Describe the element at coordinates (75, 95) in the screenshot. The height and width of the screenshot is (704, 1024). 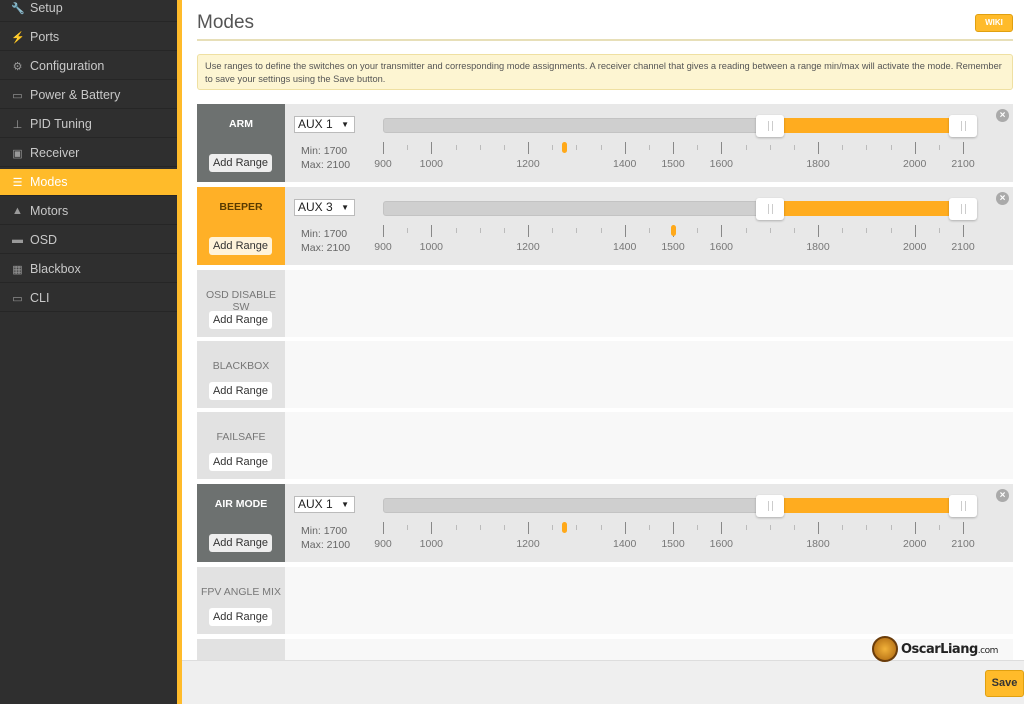
I see `sidebar-item-label: Power & Battery` at that location.